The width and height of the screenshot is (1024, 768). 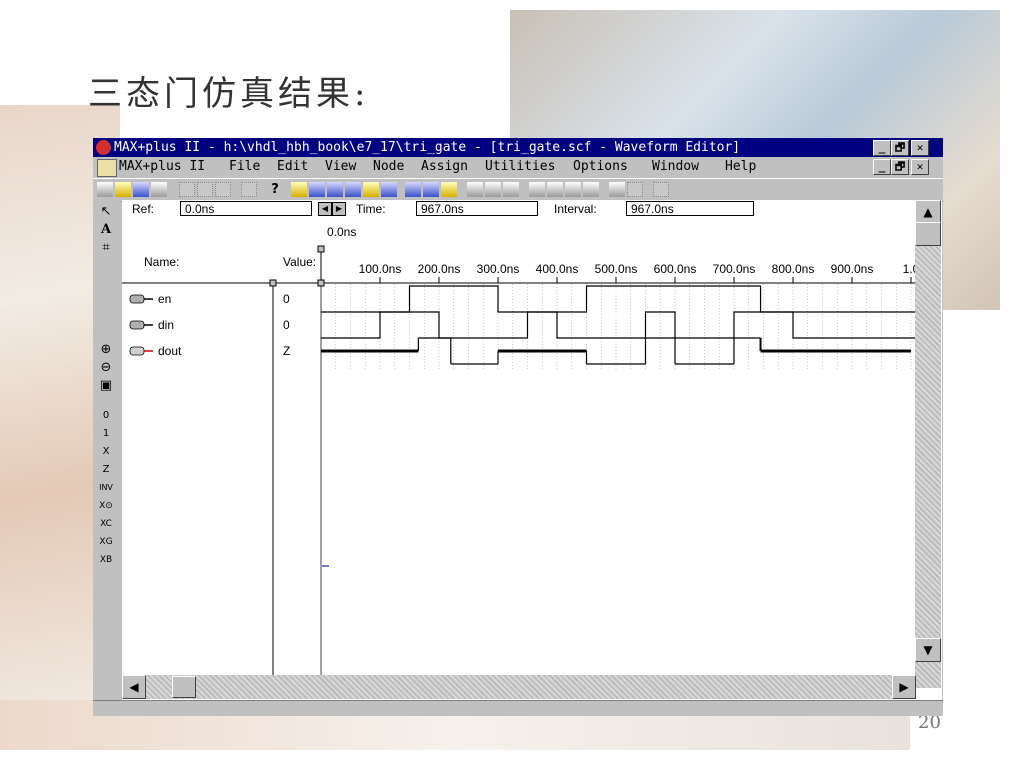 I want to click on slide-title: 三态门仿真结果:, so click(x=229, y=94).